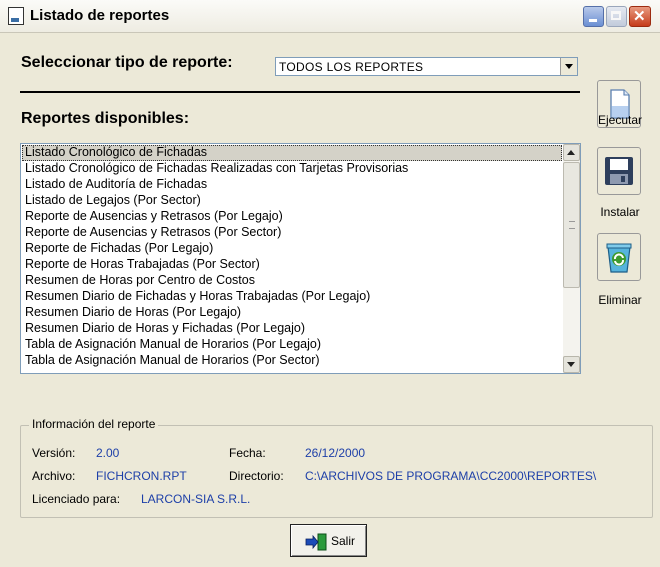  Describe the element at coordinates (640, 16) in the screenshot. I see `close-button` at that location.